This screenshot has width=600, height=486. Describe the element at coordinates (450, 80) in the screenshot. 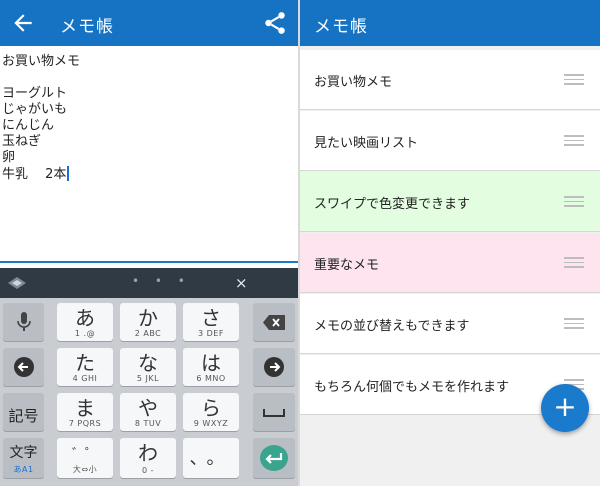

I see `memo-item: お買い物メモ` at that location.